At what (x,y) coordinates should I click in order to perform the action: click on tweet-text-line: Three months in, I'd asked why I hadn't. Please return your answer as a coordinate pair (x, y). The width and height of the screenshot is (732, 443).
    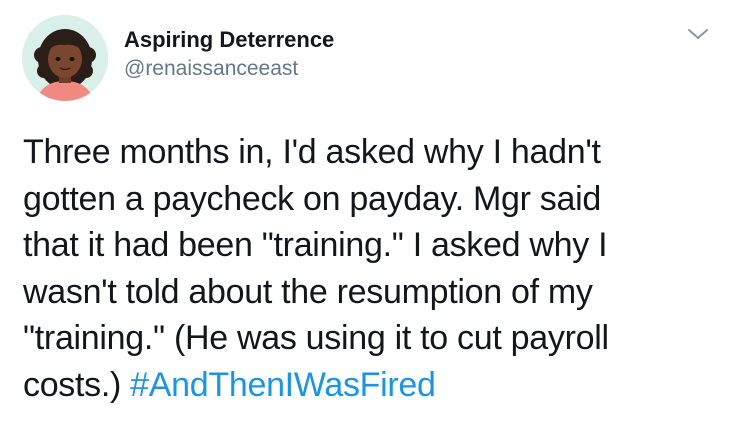
    Looking at the image, I should click on (312, 152).